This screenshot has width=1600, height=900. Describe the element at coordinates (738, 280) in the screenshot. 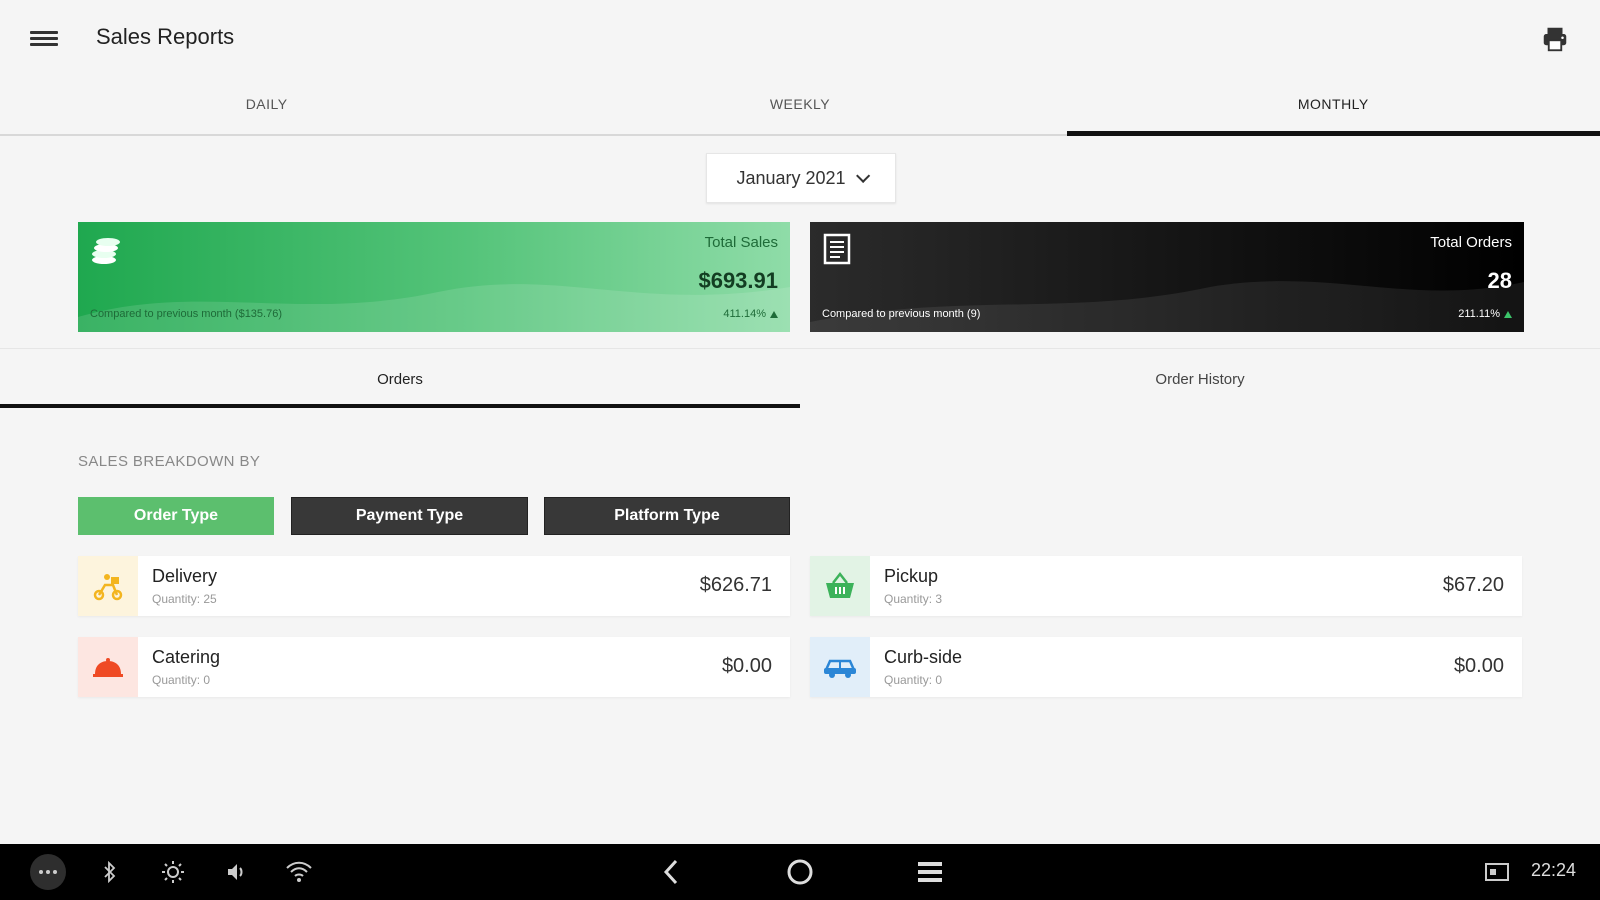

I see `total-sales-value: $693.91` at that location.